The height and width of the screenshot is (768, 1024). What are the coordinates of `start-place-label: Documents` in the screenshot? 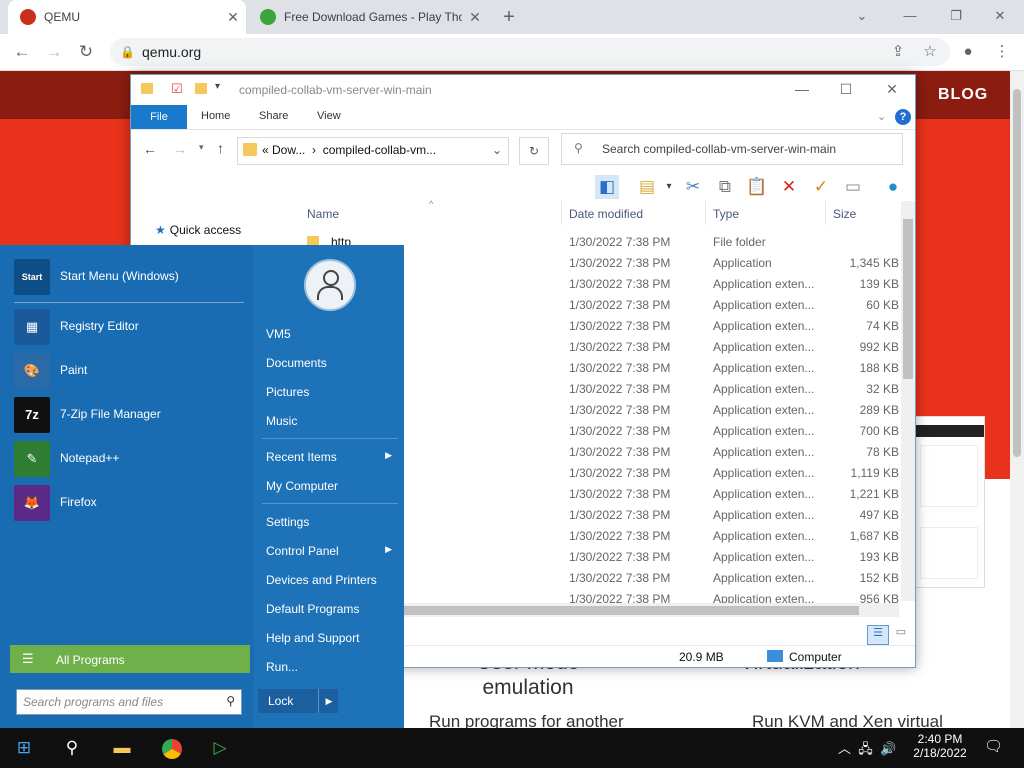 It's located at (296, 363).